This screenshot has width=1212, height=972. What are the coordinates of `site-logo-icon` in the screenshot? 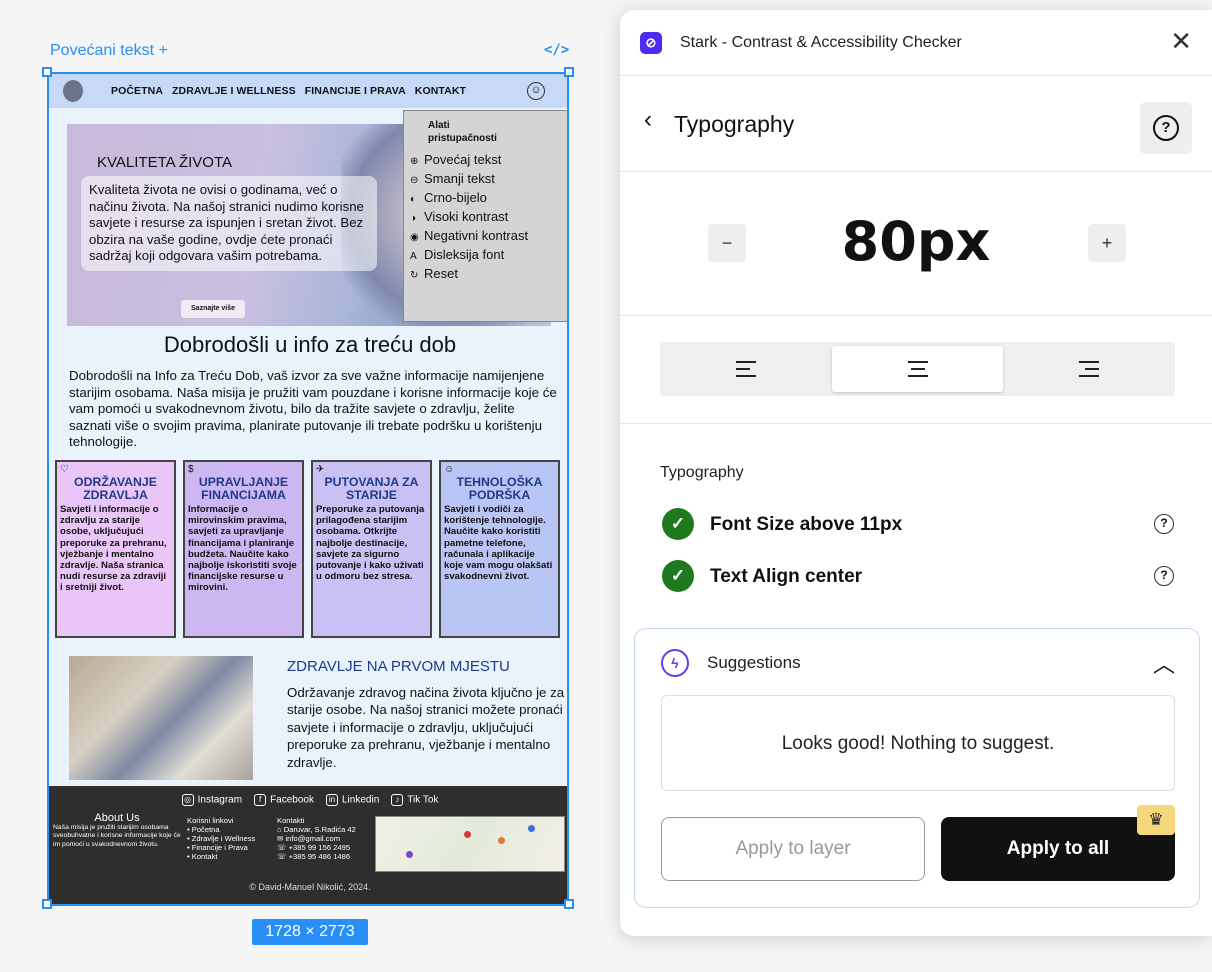 It's located at (73, 91).